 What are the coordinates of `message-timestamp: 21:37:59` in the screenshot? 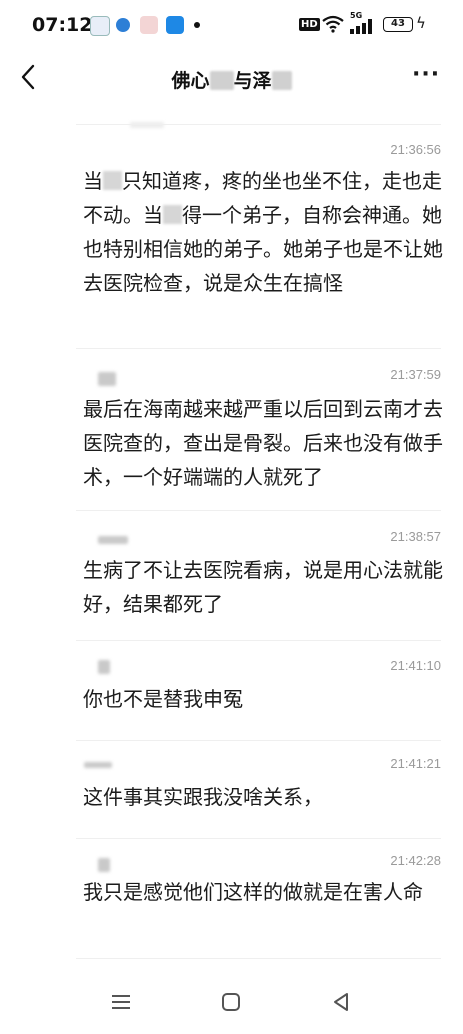 It's located at (415, 374).